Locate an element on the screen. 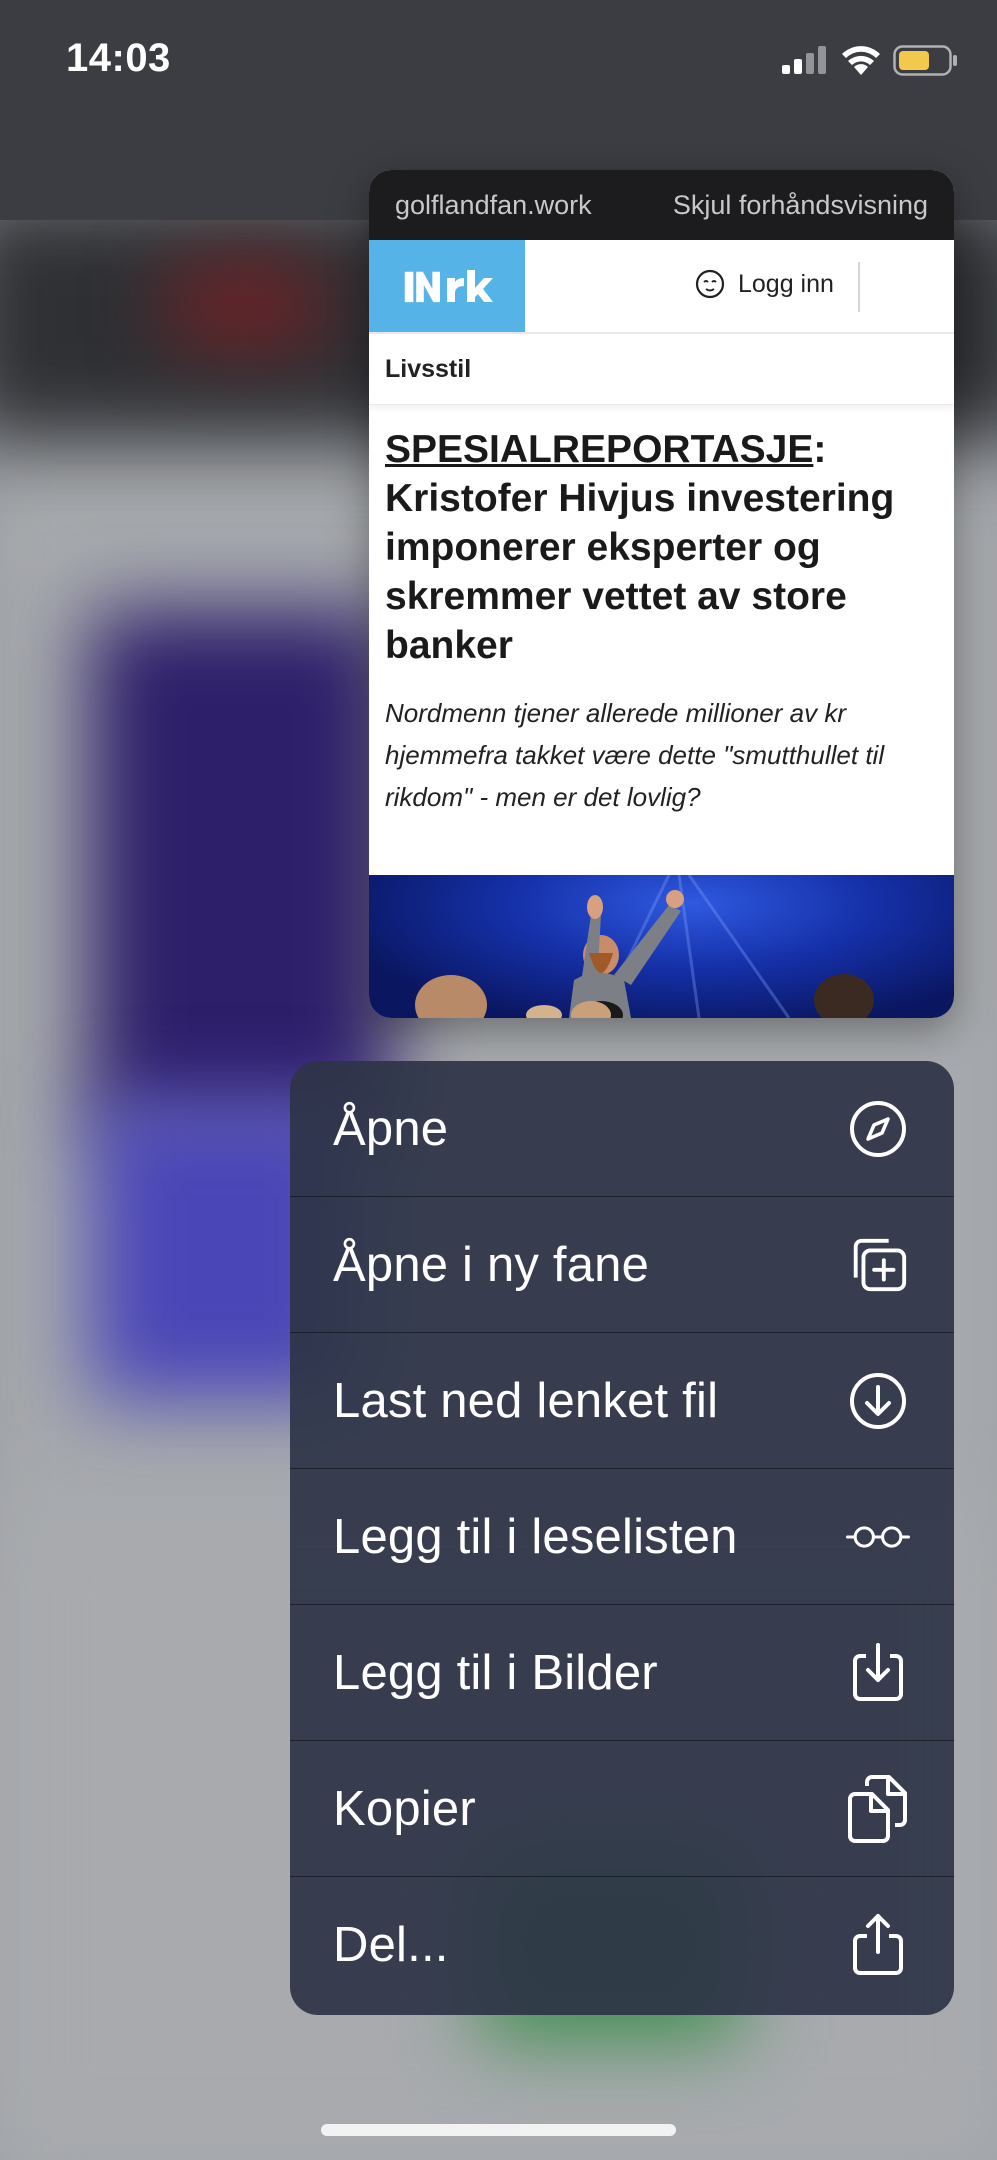 This screenshot has width=997, height=2160. preview-header: golflandfan.work Skjul forhåndsvisning is located at coordinates (661, 205).